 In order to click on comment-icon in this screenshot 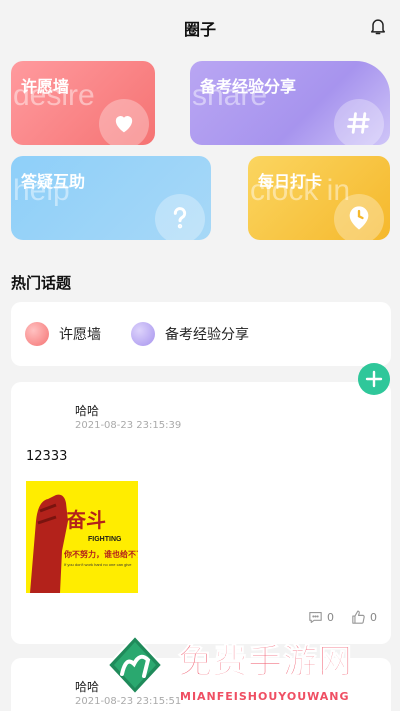, I will do `click(315, 617)`.